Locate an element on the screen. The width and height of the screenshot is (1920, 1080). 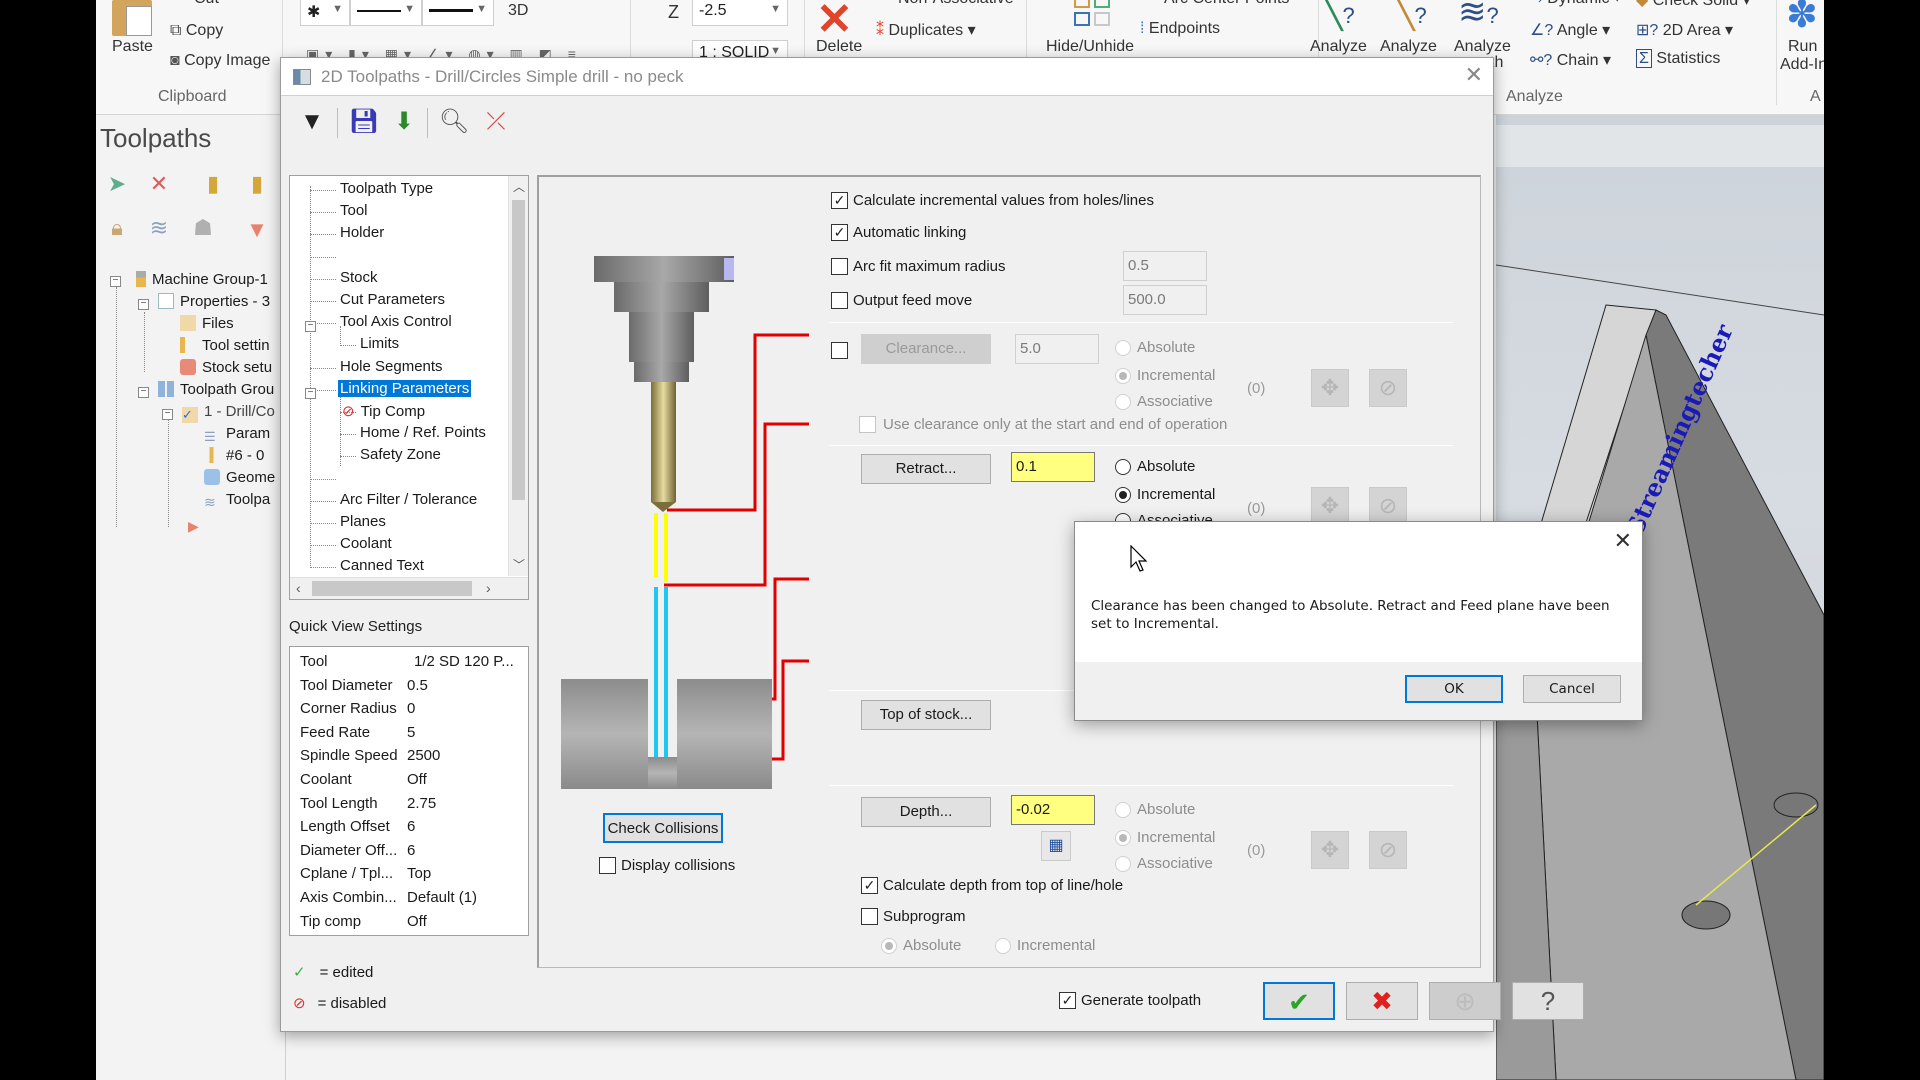
param-tree-item: Linking Parameters is located at coordinates (405, 388).